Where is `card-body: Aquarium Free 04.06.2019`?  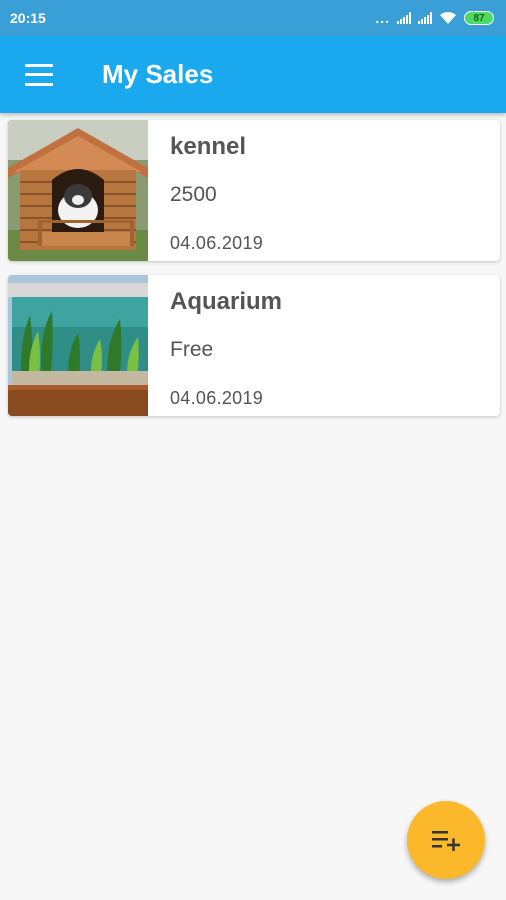 card-body: Aquarium Free 04.06.2019 is located at coordinates (324, 345).